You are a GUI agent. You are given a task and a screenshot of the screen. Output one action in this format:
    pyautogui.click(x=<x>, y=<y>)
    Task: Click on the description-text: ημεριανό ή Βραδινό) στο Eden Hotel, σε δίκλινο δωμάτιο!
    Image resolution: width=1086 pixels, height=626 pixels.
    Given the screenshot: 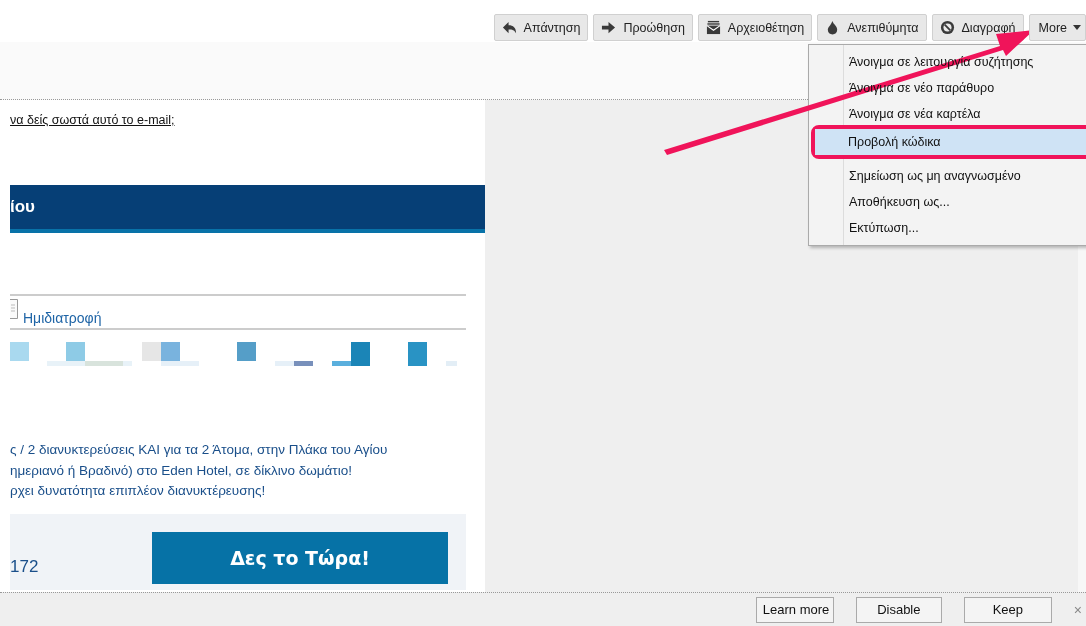 What is the action you would take?
    pyautogui.click(x=181, y=470)
    